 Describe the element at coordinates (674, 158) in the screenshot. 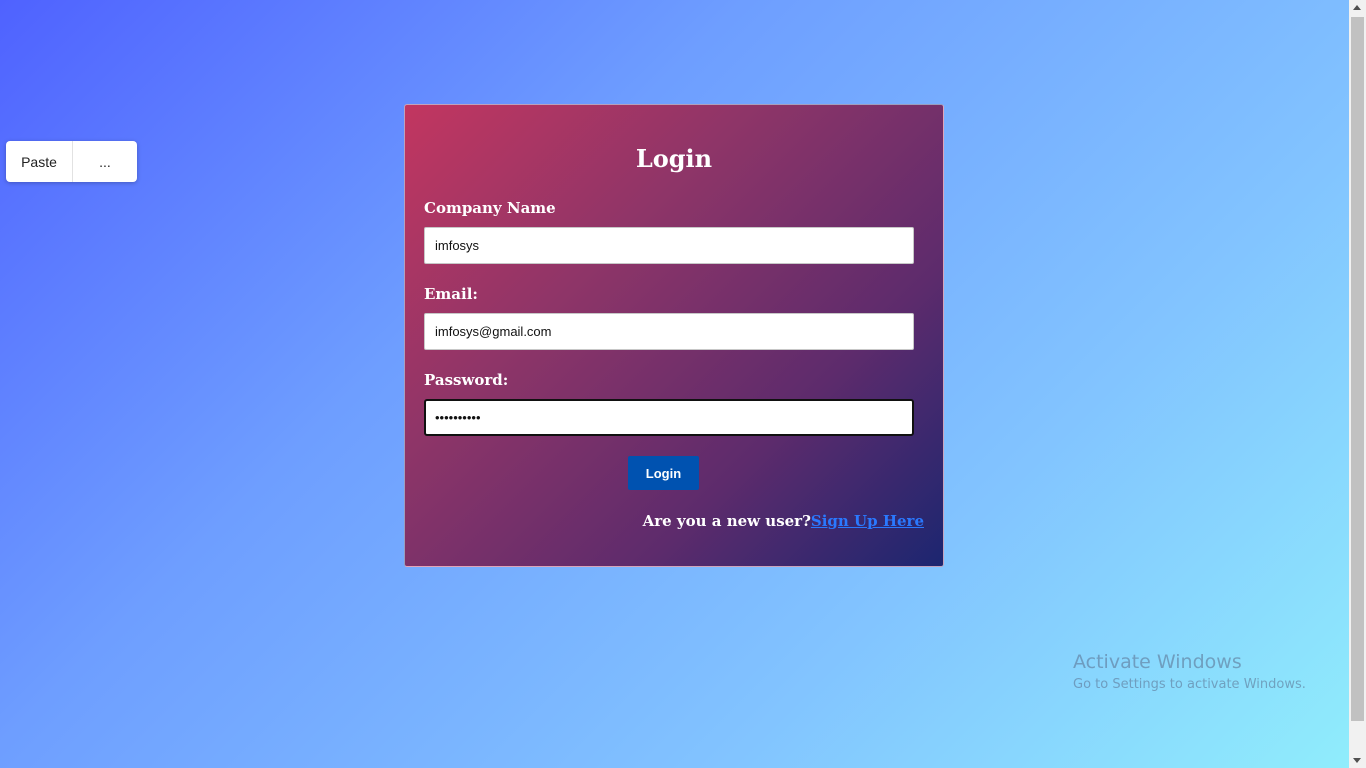

I see `login-title: Login` at that location.